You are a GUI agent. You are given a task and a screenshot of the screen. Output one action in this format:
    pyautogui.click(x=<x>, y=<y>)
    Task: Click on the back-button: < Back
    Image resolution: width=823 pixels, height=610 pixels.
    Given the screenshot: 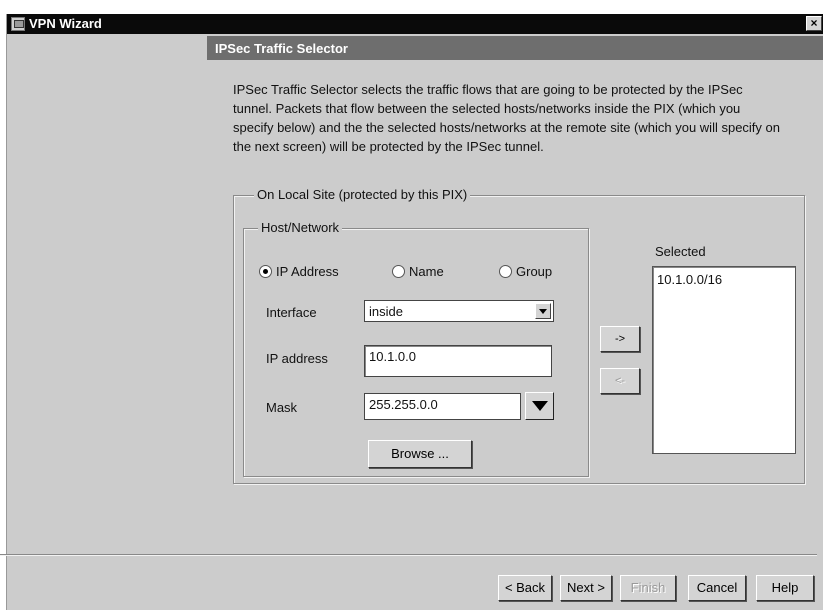 What is the action you would take?
    pyautogui.click(x=525, y=588)
    